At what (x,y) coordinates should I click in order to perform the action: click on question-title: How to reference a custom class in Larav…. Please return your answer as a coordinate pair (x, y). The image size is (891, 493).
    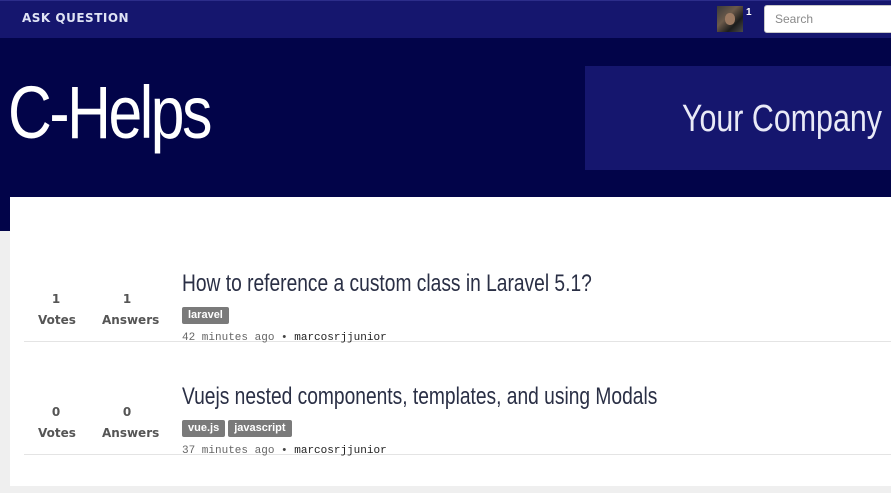
    Looking at the image, I should click on (387, 284).